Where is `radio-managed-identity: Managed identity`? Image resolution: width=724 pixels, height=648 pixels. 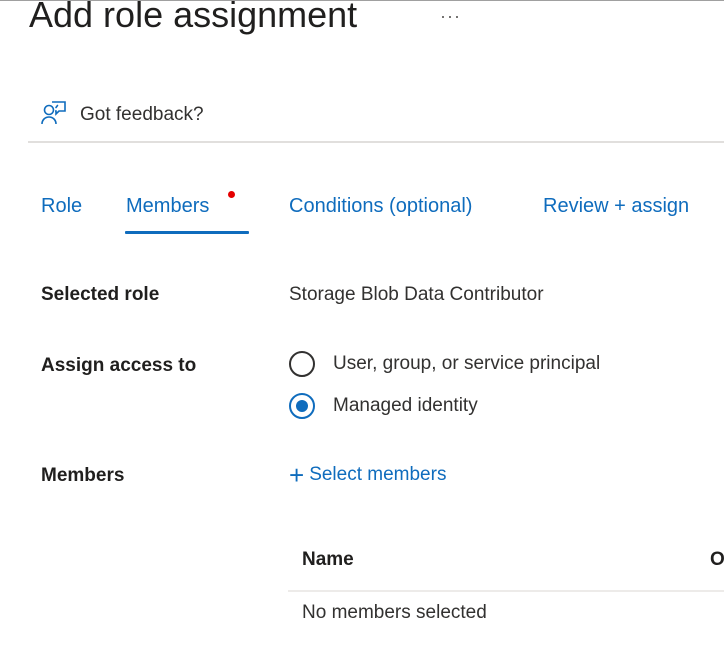
radio-managed-identity: Managed identity is located at coordinates (383, 406).